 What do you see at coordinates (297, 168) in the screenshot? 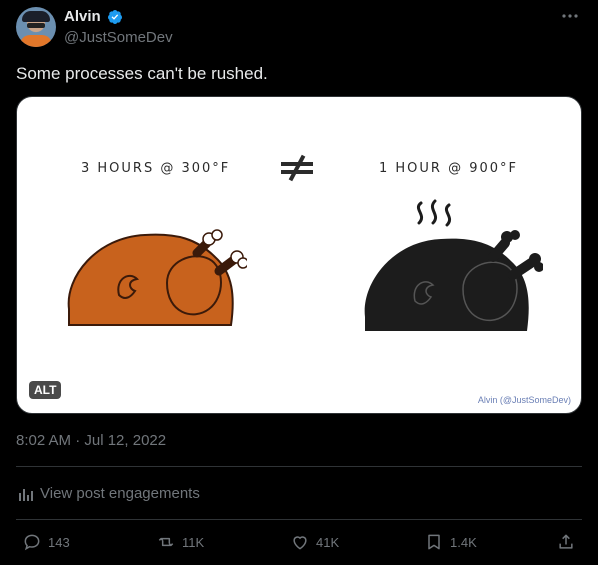
I see `not-equal-icon` at bounding box center [297, 168].